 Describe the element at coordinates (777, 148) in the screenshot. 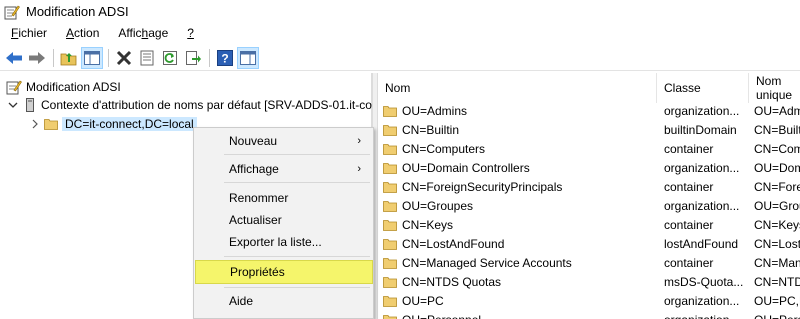

I see `list-item-dn: CN=Computers` at that location.